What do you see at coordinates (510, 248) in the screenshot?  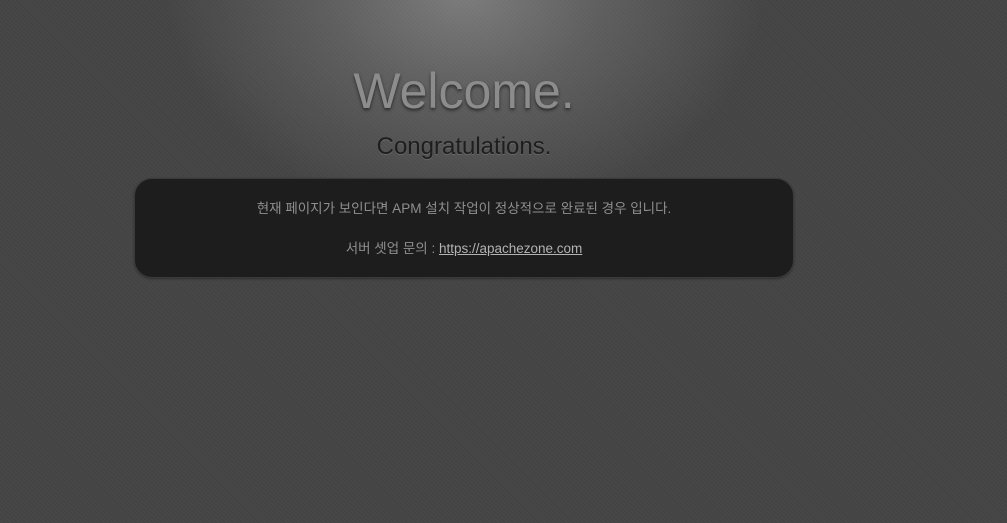 I see `contact-link: https://apachezone.com` at bounding box center [510, 248].